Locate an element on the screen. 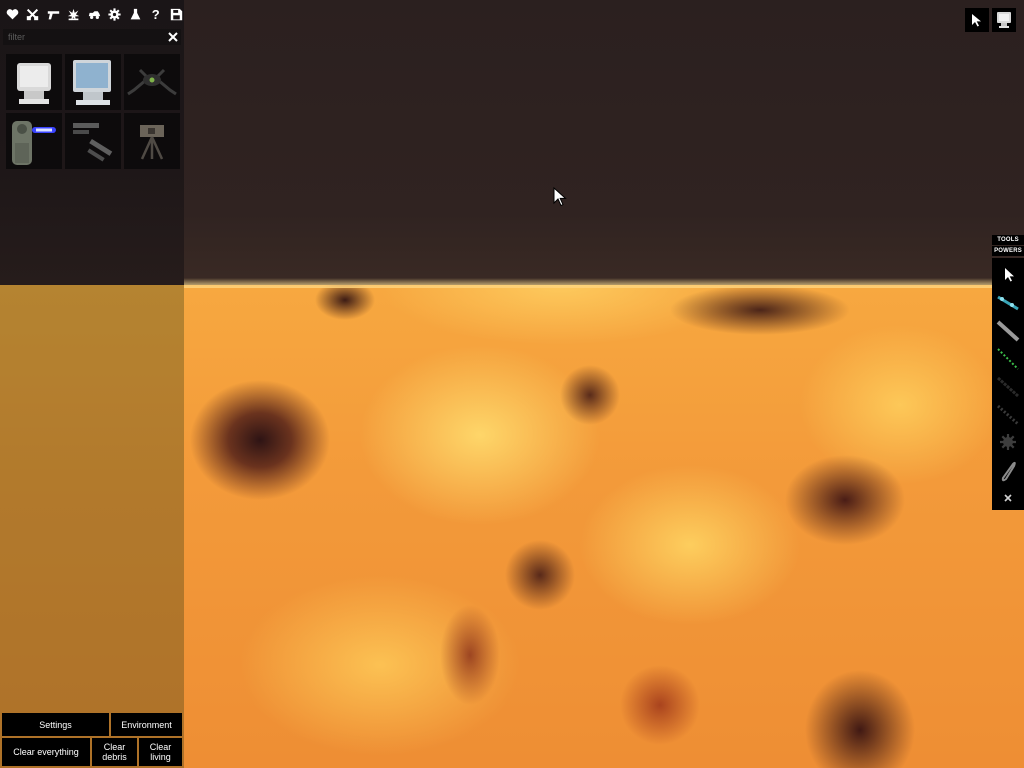  tool-list is located at coordinates (1008, 384).